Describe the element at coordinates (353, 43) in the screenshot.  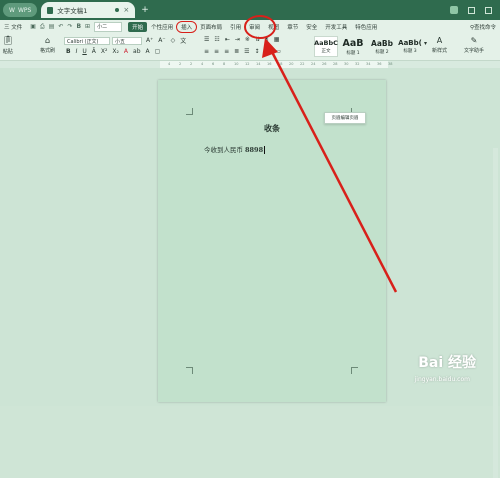
I see `style-heading-1-preview: AaB` at that location.